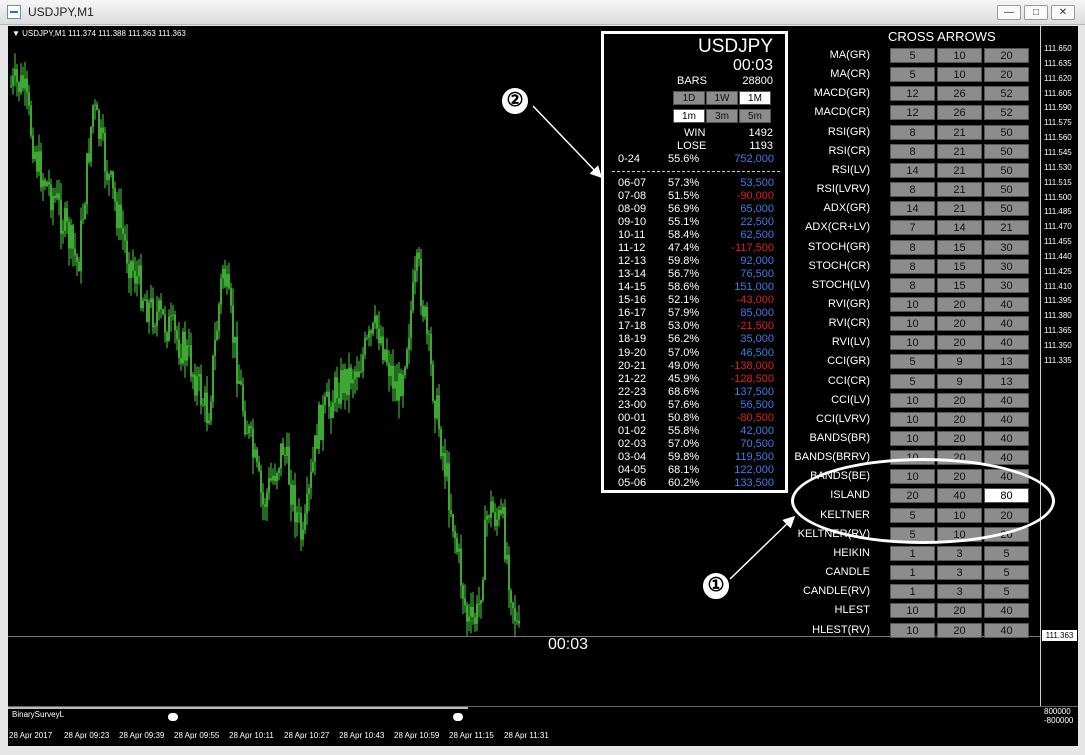  I want to click on price-tick-label: 111.560, so click(1058, 138).